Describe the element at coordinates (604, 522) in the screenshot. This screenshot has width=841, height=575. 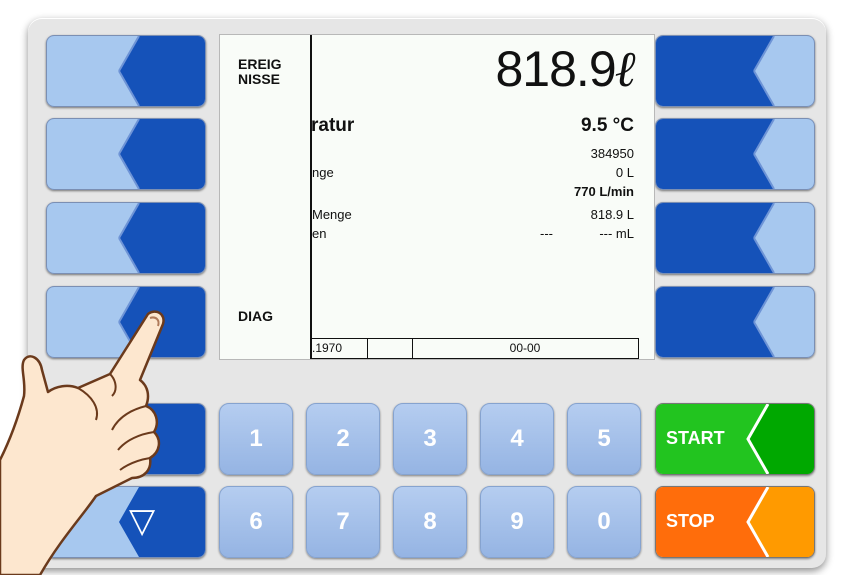
I see `key-0: 0` at that location.